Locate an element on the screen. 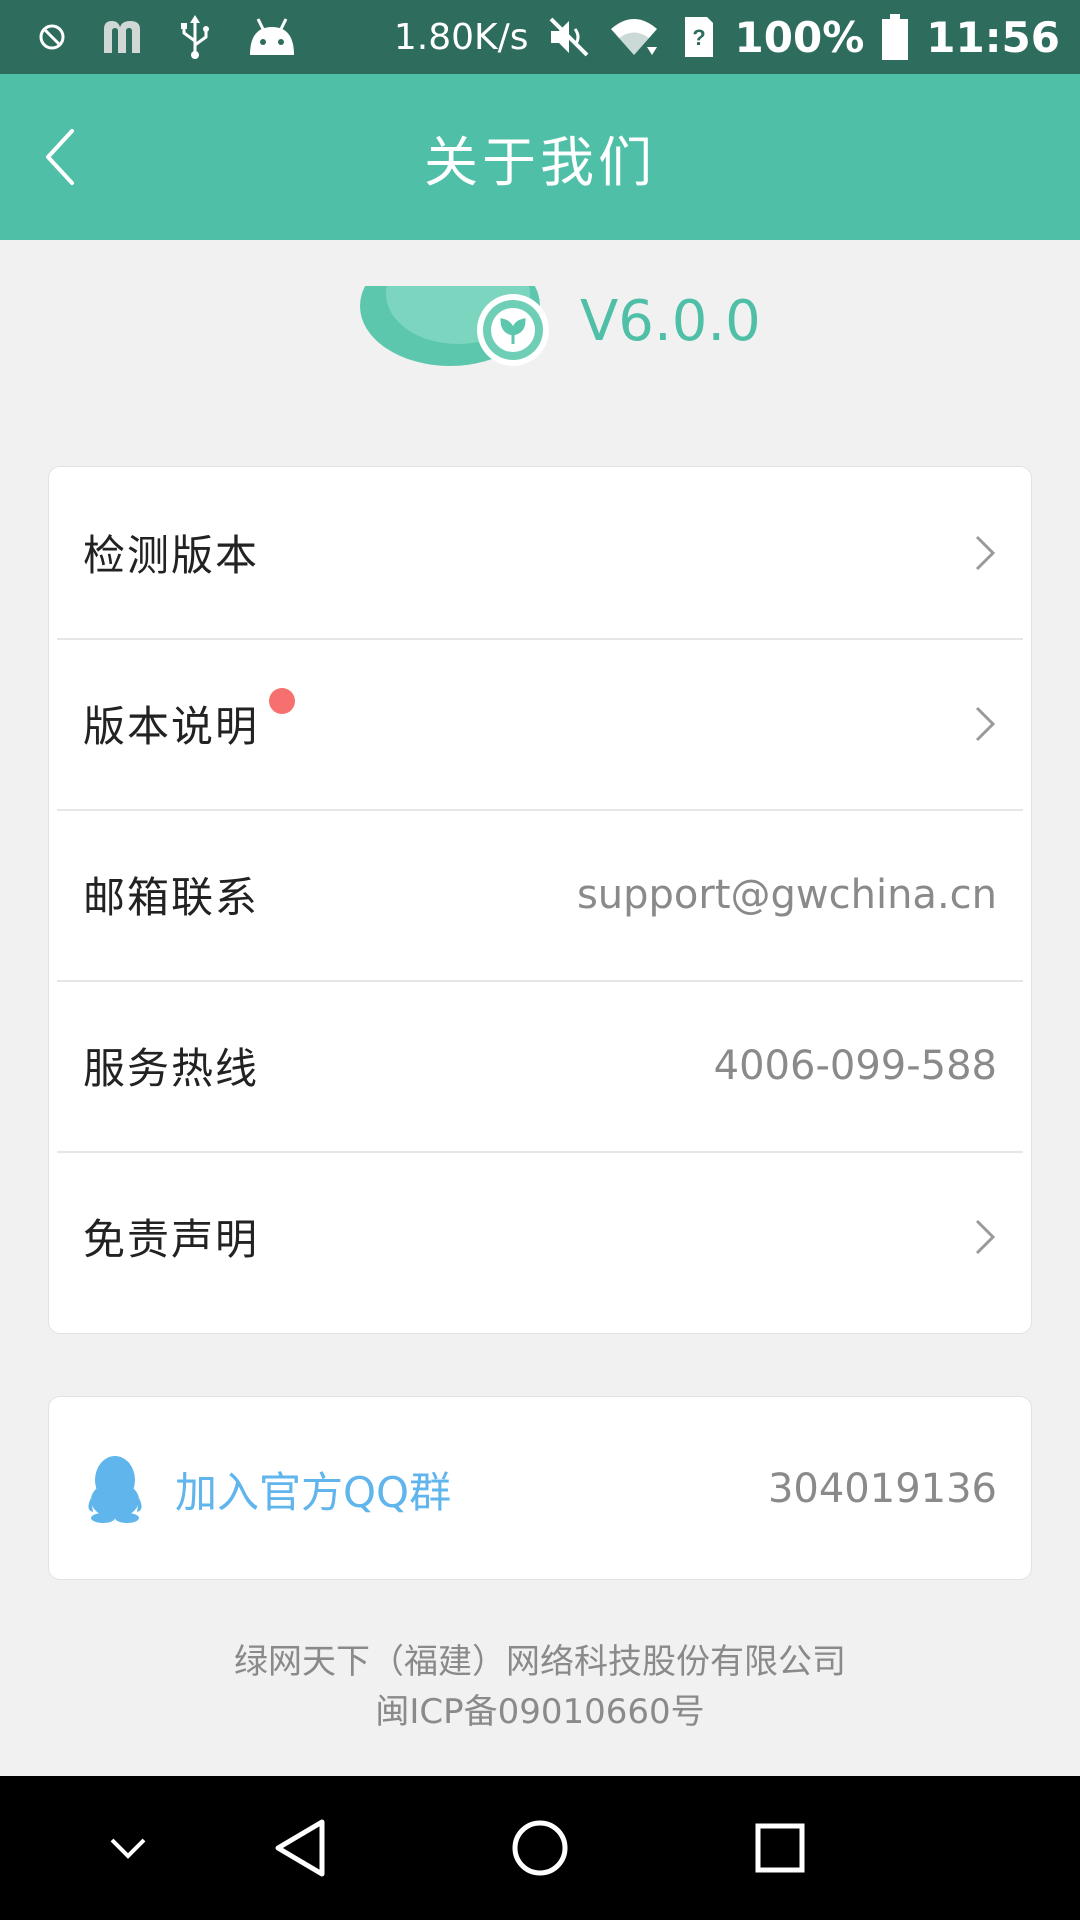 The height and width of the screenshot is (1920, 1080). nav-recents-icon is located at coordinates (780, 1848).